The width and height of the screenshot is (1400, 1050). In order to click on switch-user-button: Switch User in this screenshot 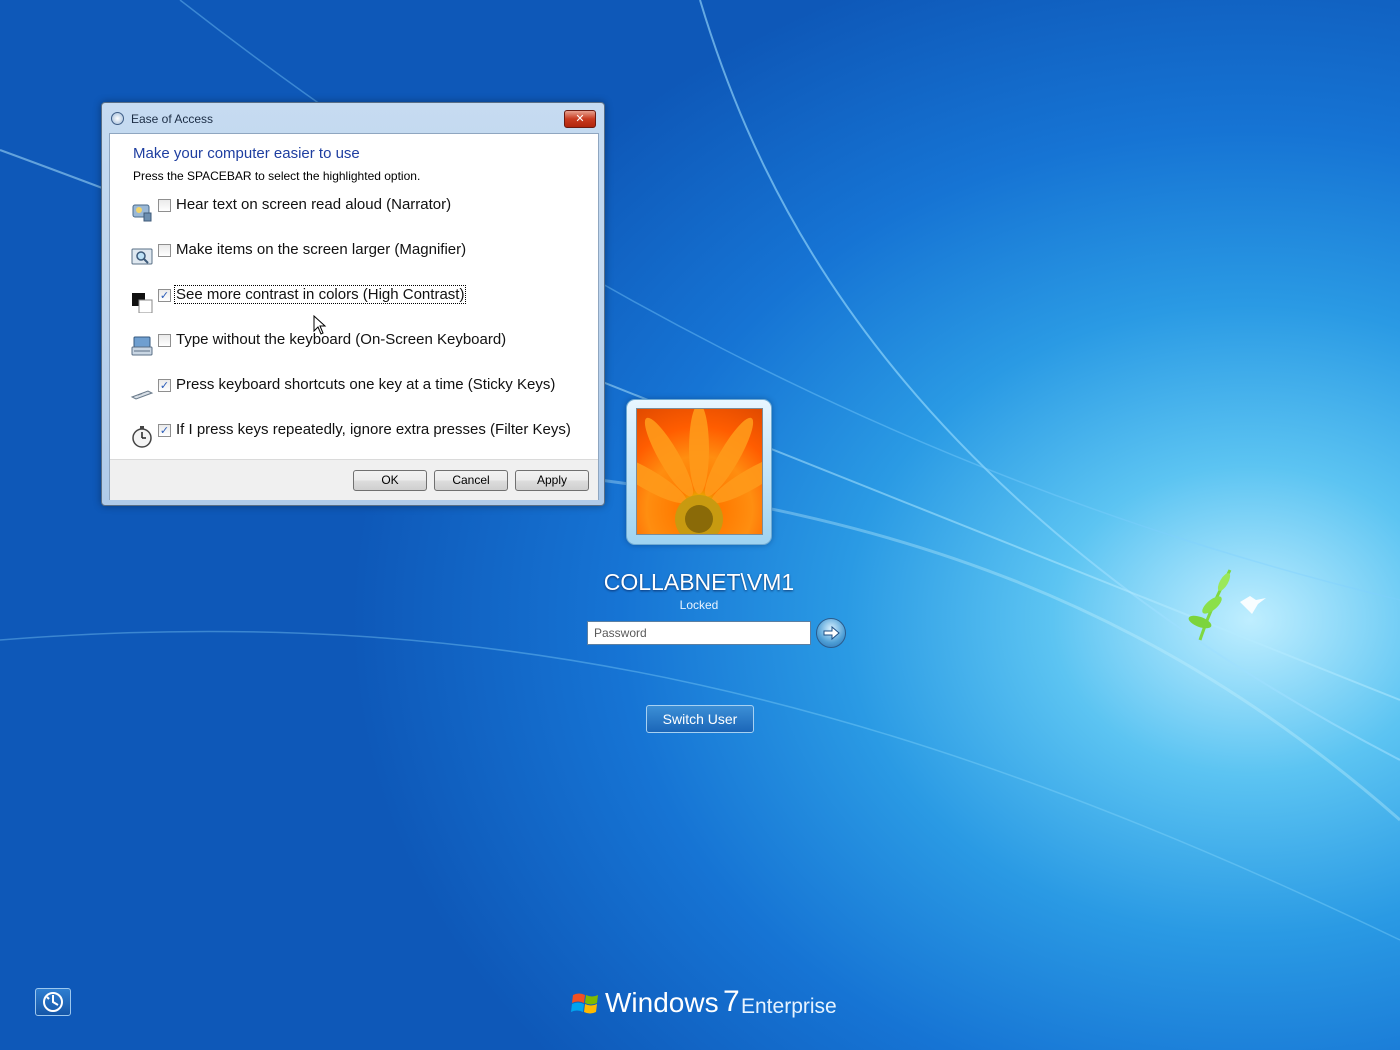, I will do `click(700, 719)`.